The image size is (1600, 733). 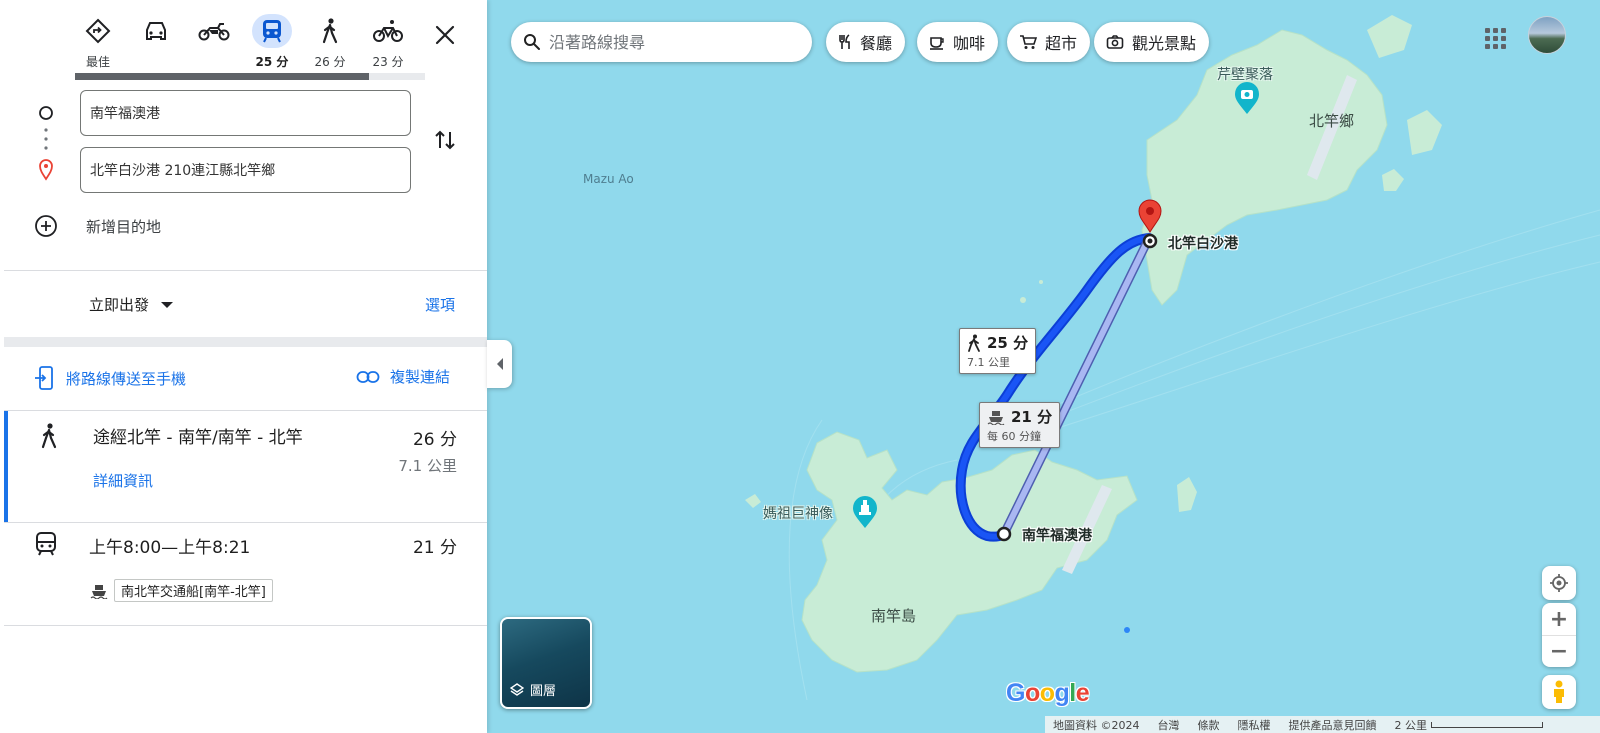 I want to click on mode-drive, so click(x=156, y=33).